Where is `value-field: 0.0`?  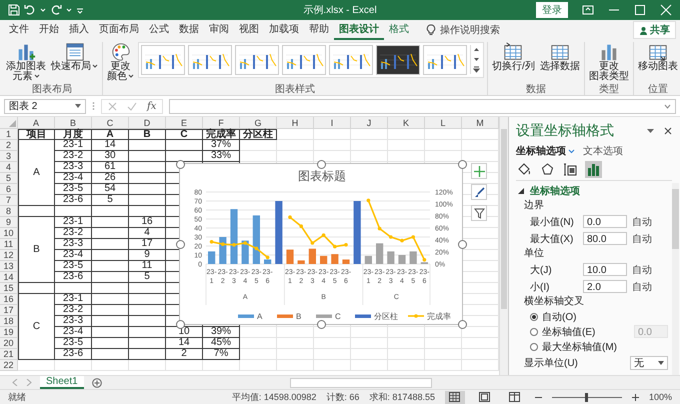
value-field: 0.0 is located at coordinates (605, 221).